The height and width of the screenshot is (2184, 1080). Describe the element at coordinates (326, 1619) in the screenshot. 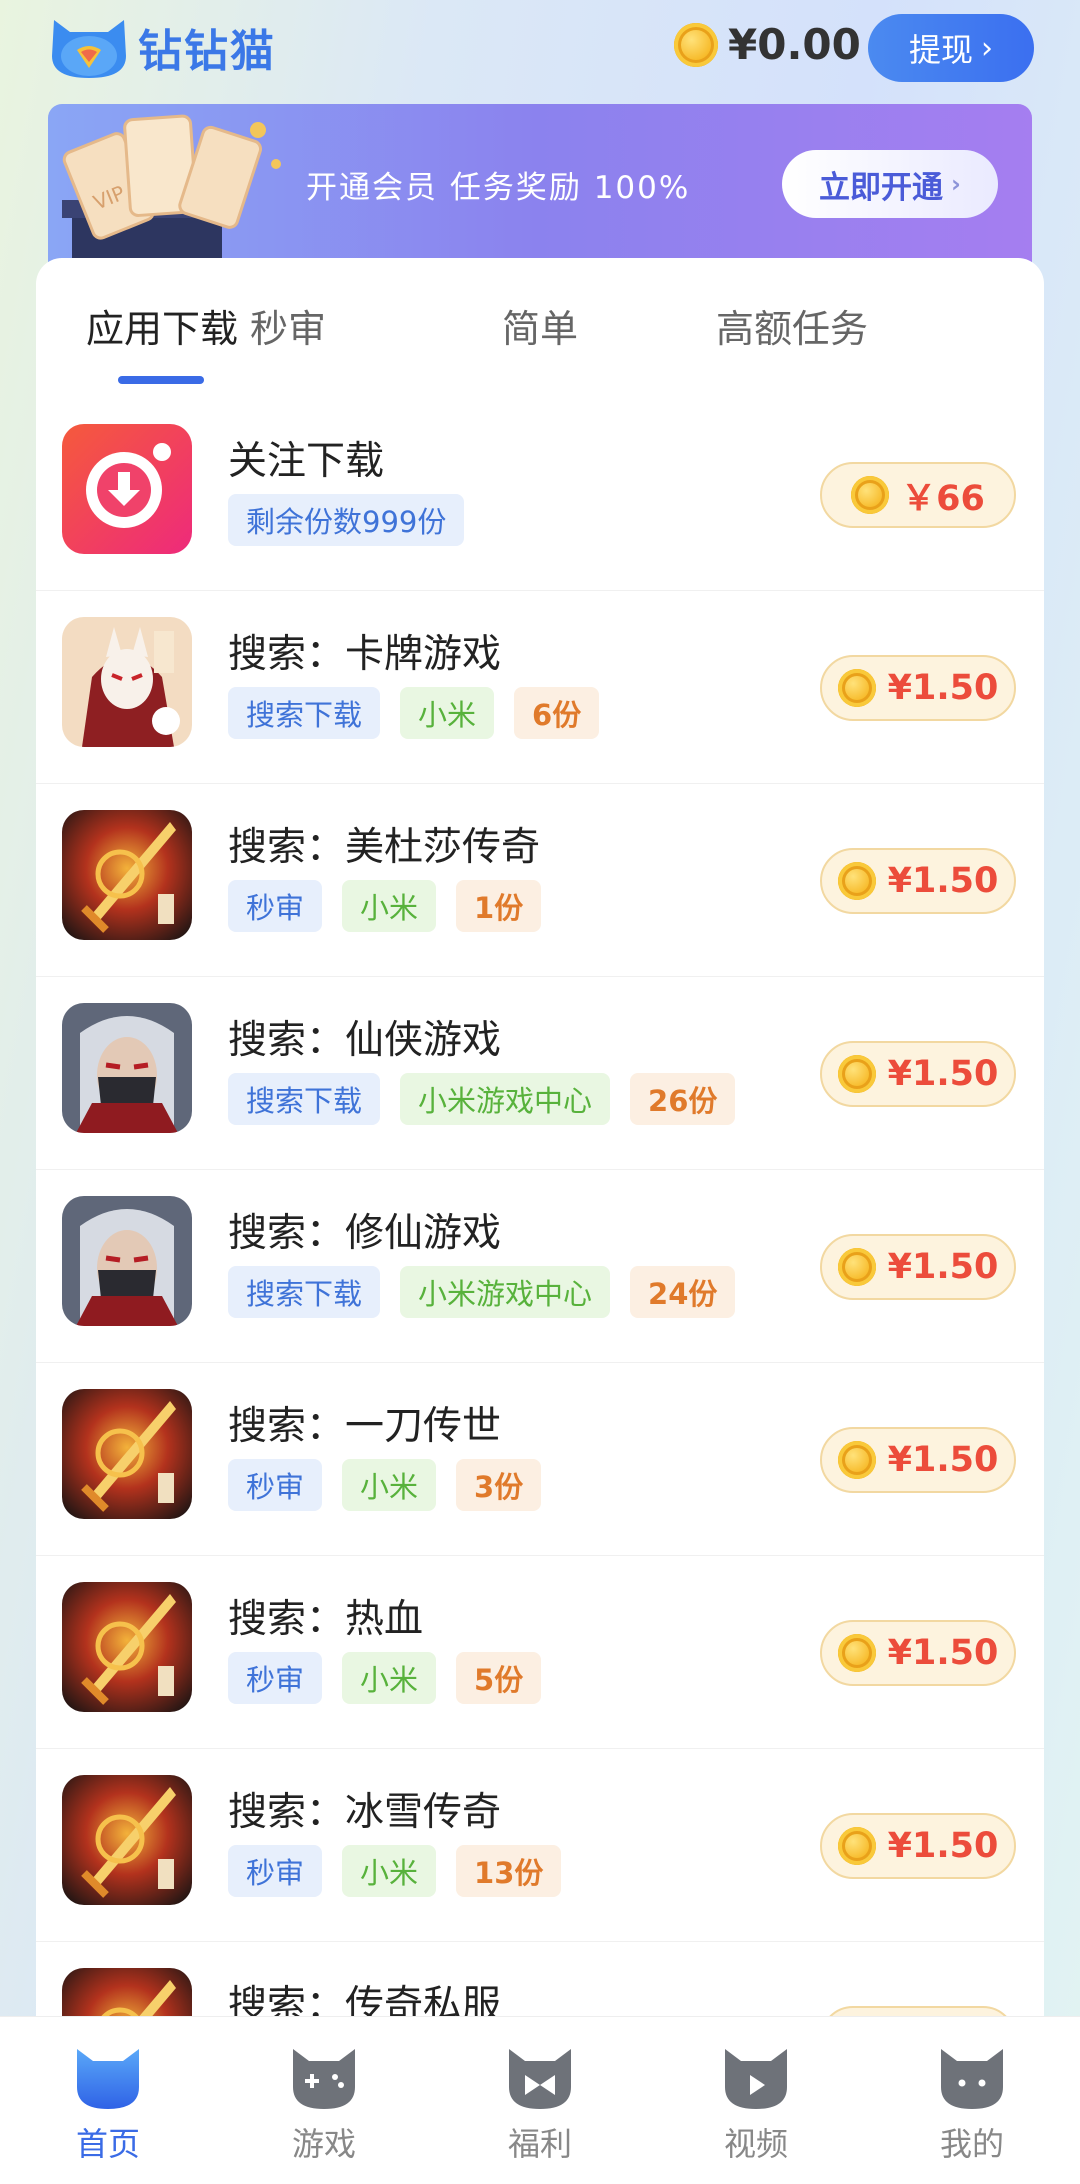

I see `task-title: 搜索：热血` at that location.